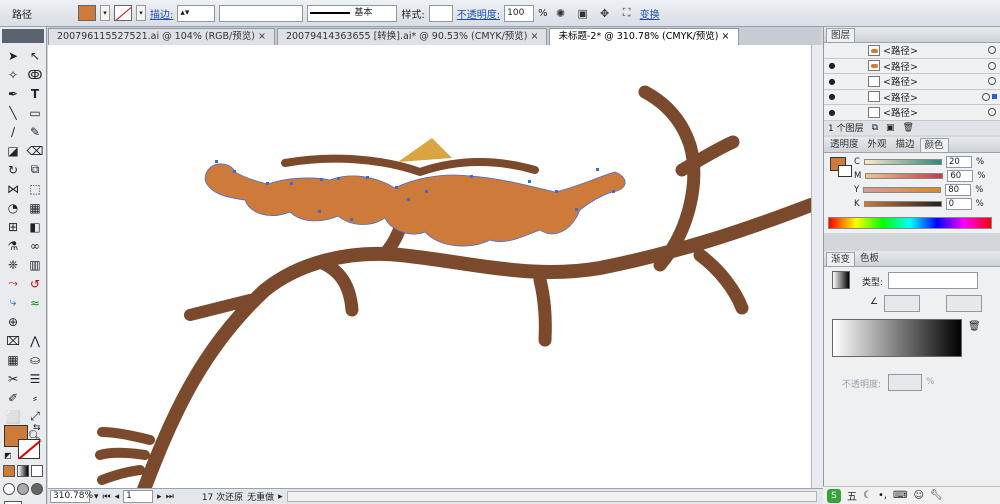 Image resolution: width=1000 pixels, height=504 pixels. I want to click on black-input: 0, so click(958, 203).